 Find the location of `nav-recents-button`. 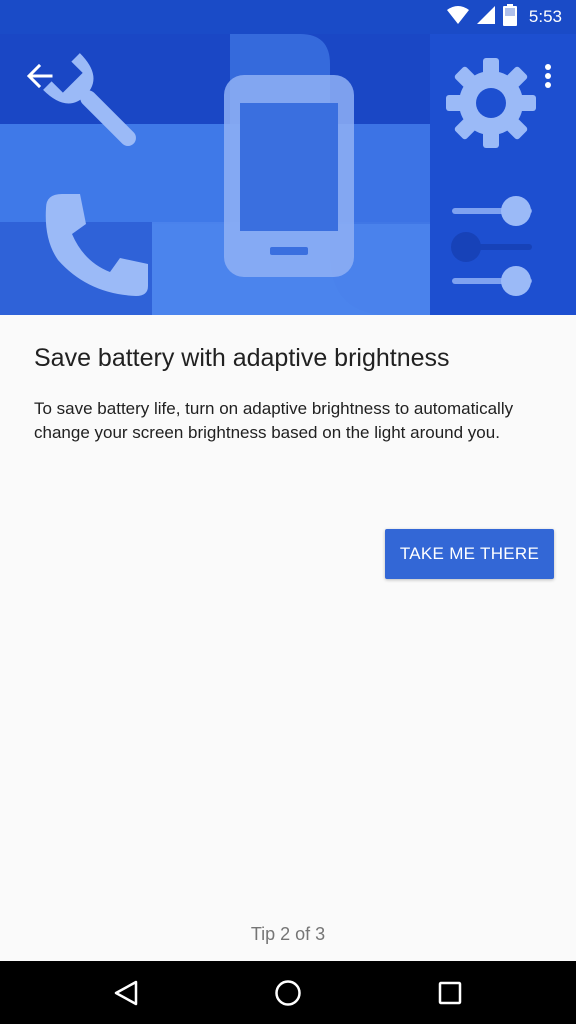

nav-recents-button is located at coordinates (450, 992).